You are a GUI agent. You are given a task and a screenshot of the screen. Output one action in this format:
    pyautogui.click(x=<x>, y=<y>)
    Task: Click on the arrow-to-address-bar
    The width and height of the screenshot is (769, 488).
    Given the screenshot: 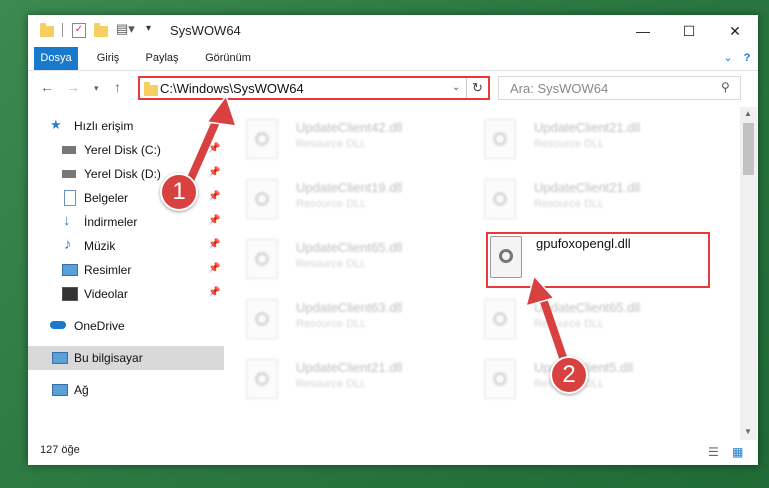 What is the action you would take?
    pyautogui.click(x=209, y=145)
    